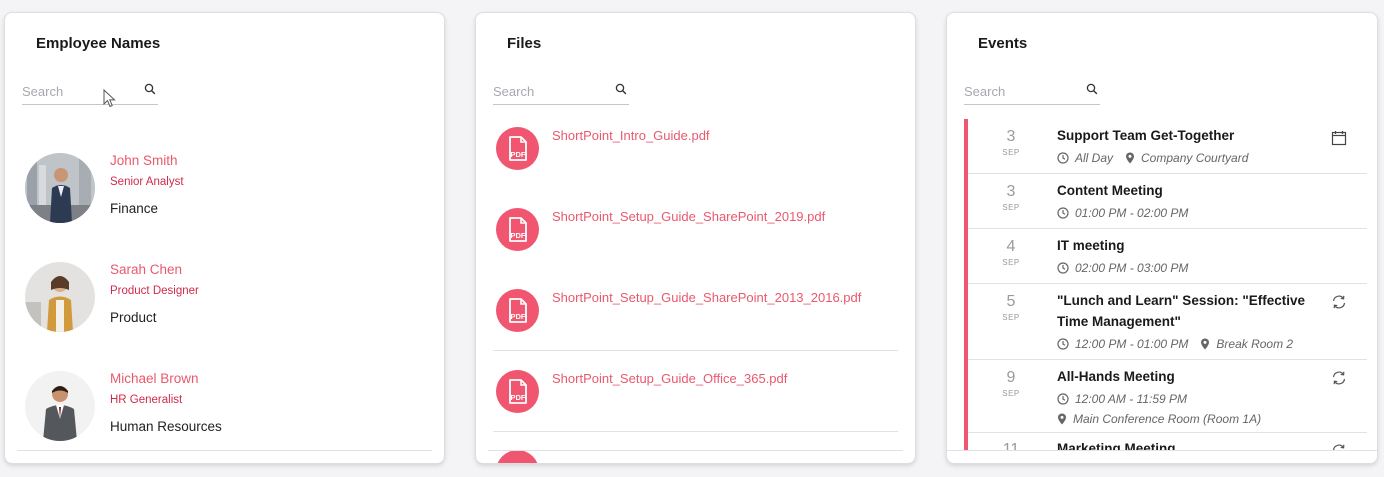 This screenshot has height=477, width=1384. I want to click on employee-name: Sarah Chen, so click(146, 269).